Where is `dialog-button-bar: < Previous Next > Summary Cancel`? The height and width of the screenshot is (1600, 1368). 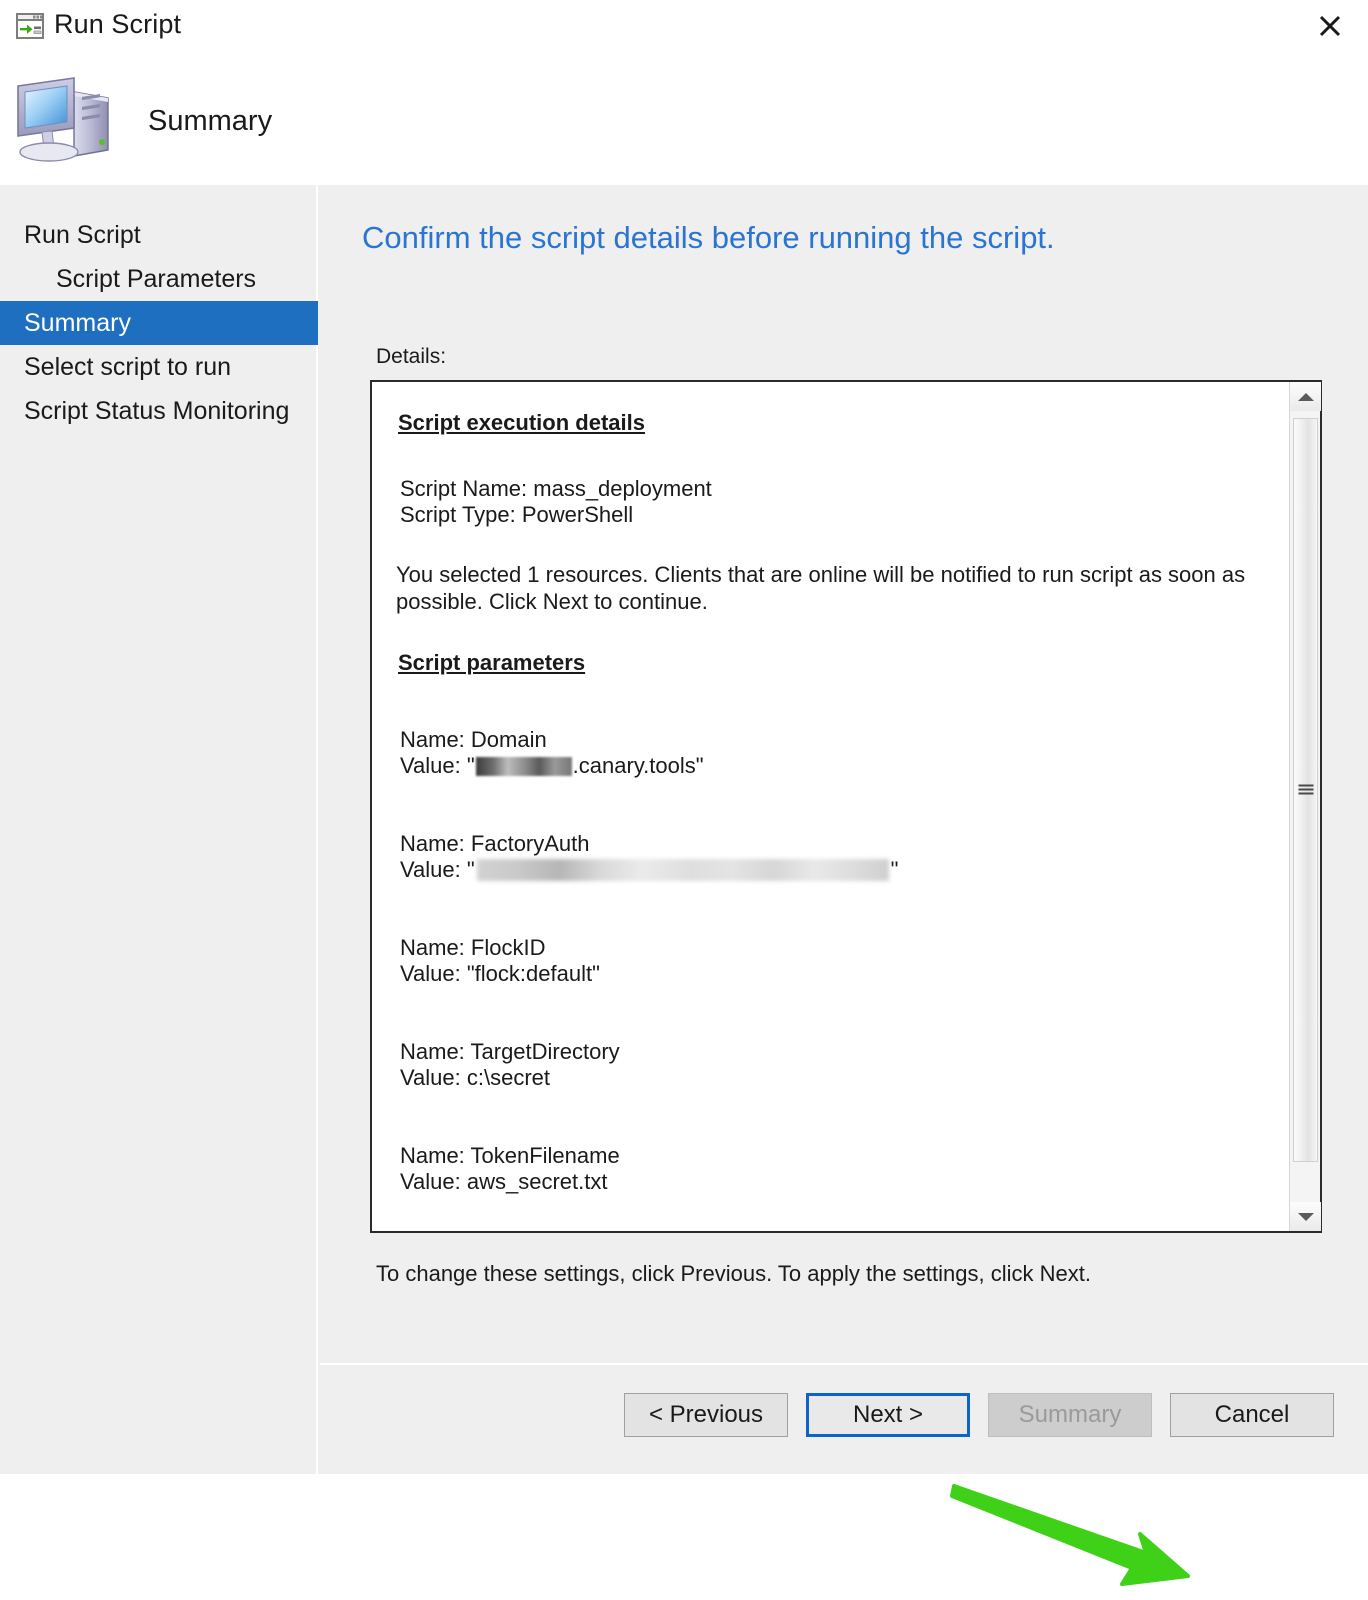
dialog-button-bar: < Previous Next > Summary Cancel is located at coordinates (844, 1419).